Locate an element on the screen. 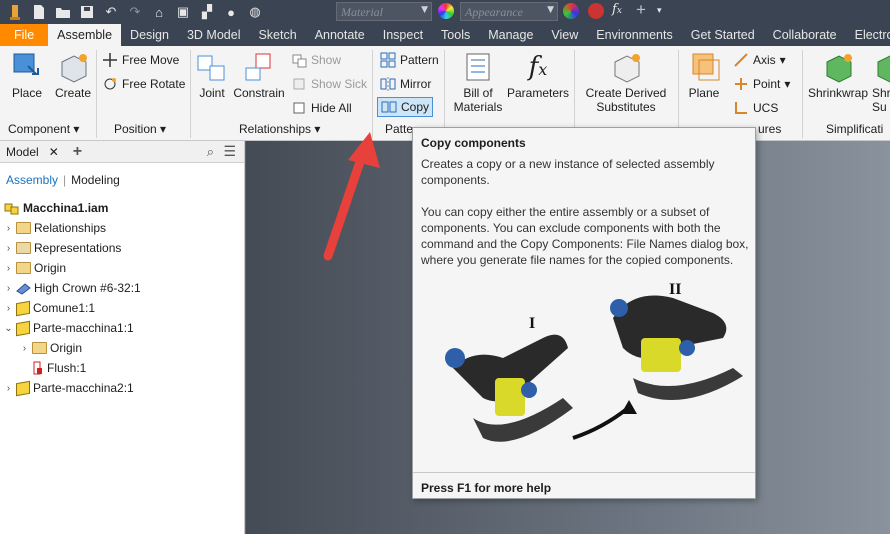 The height and width of the screenshot is (534, 890). color-wheel-icon is located at coordinates (446, 11).